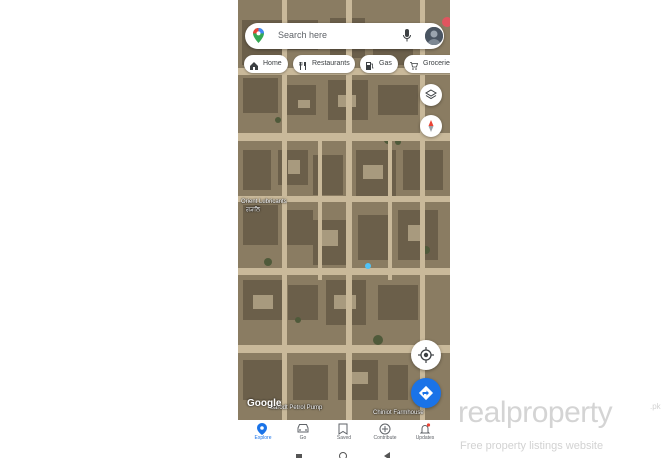 The width and height of the screenshot is (668, 458). I want to click on nav-go-label: Go, so click(303, 438).